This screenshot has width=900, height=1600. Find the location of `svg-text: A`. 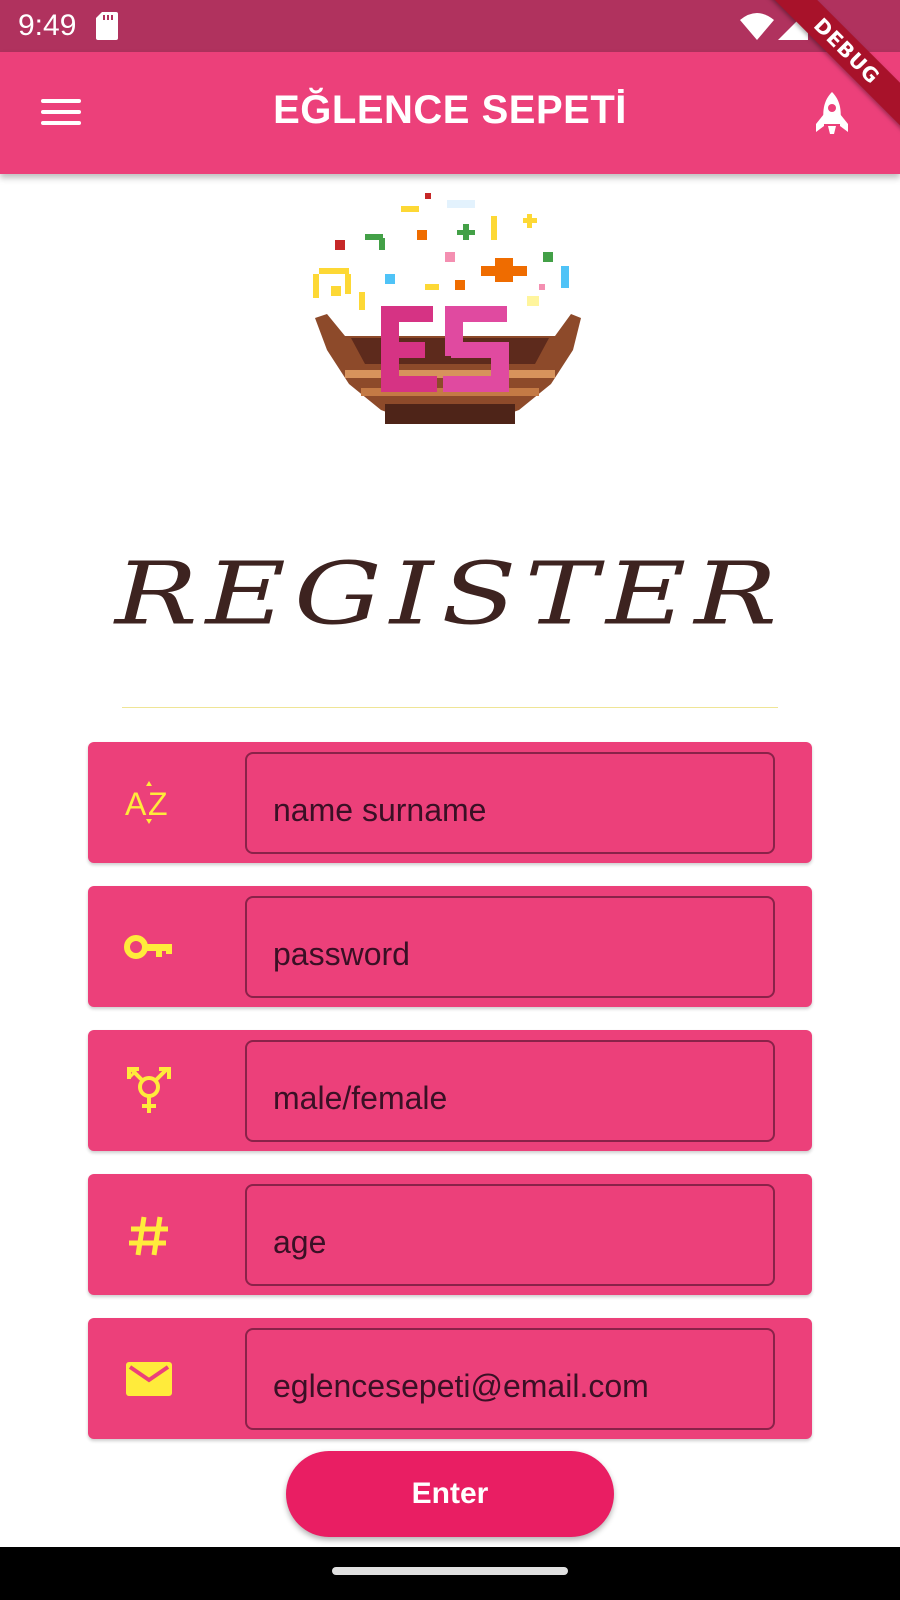

svg-text: A is located at coordinates (136, 804).